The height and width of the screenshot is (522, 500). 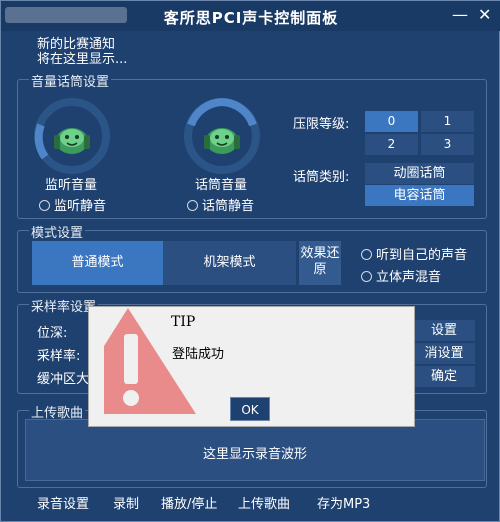 What do you see at coordinates (57, 231) in the screenshot?
I see `mode-group-title: 模式设置` at bounding box center [57, 231].